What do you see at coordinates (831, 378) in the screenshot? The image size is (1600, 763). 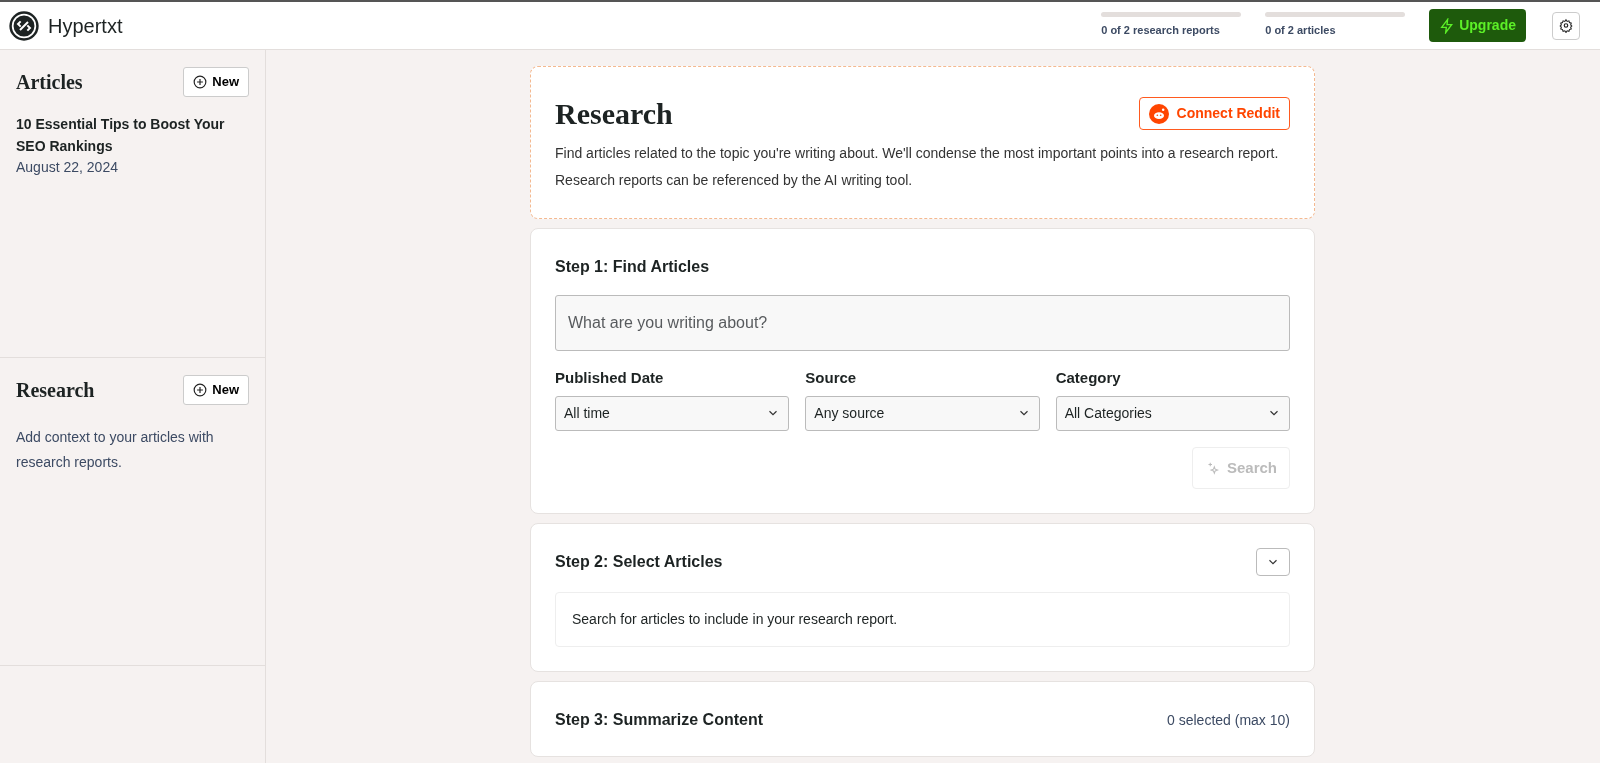 I see `filter-label: Source` at bounding box center [831, 378].